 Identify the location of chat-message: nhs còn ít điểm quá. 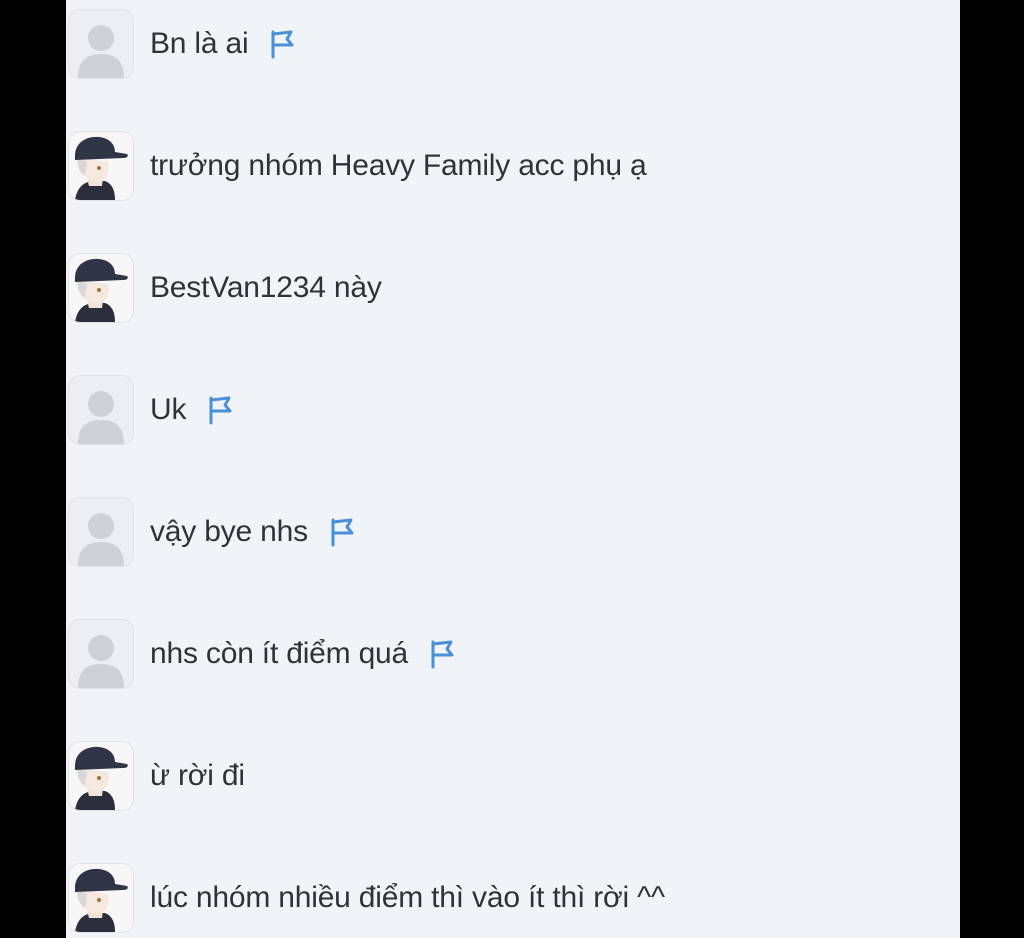
(262, 654).